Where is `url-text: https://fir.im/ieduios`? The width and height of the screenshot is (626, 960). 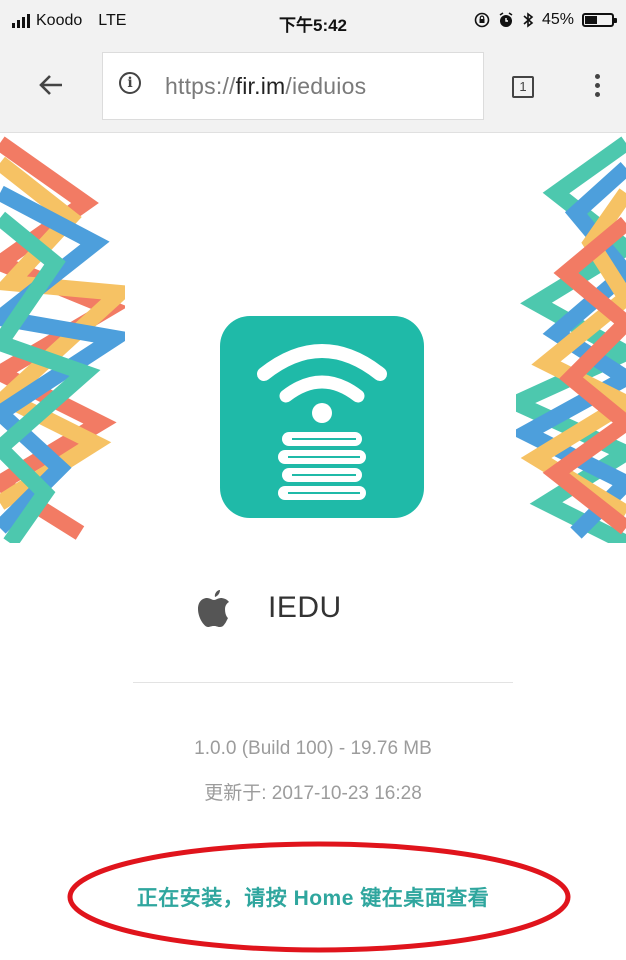 url-text: https://fir.im/ieduios is located at coordinates (265, 86).